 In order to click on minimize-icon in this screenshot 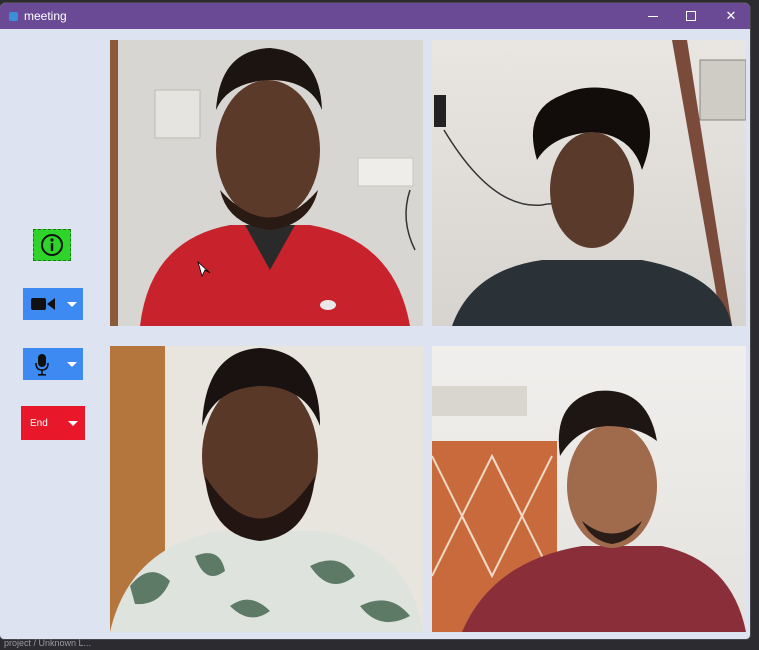, I will do `click(653, 16)`.